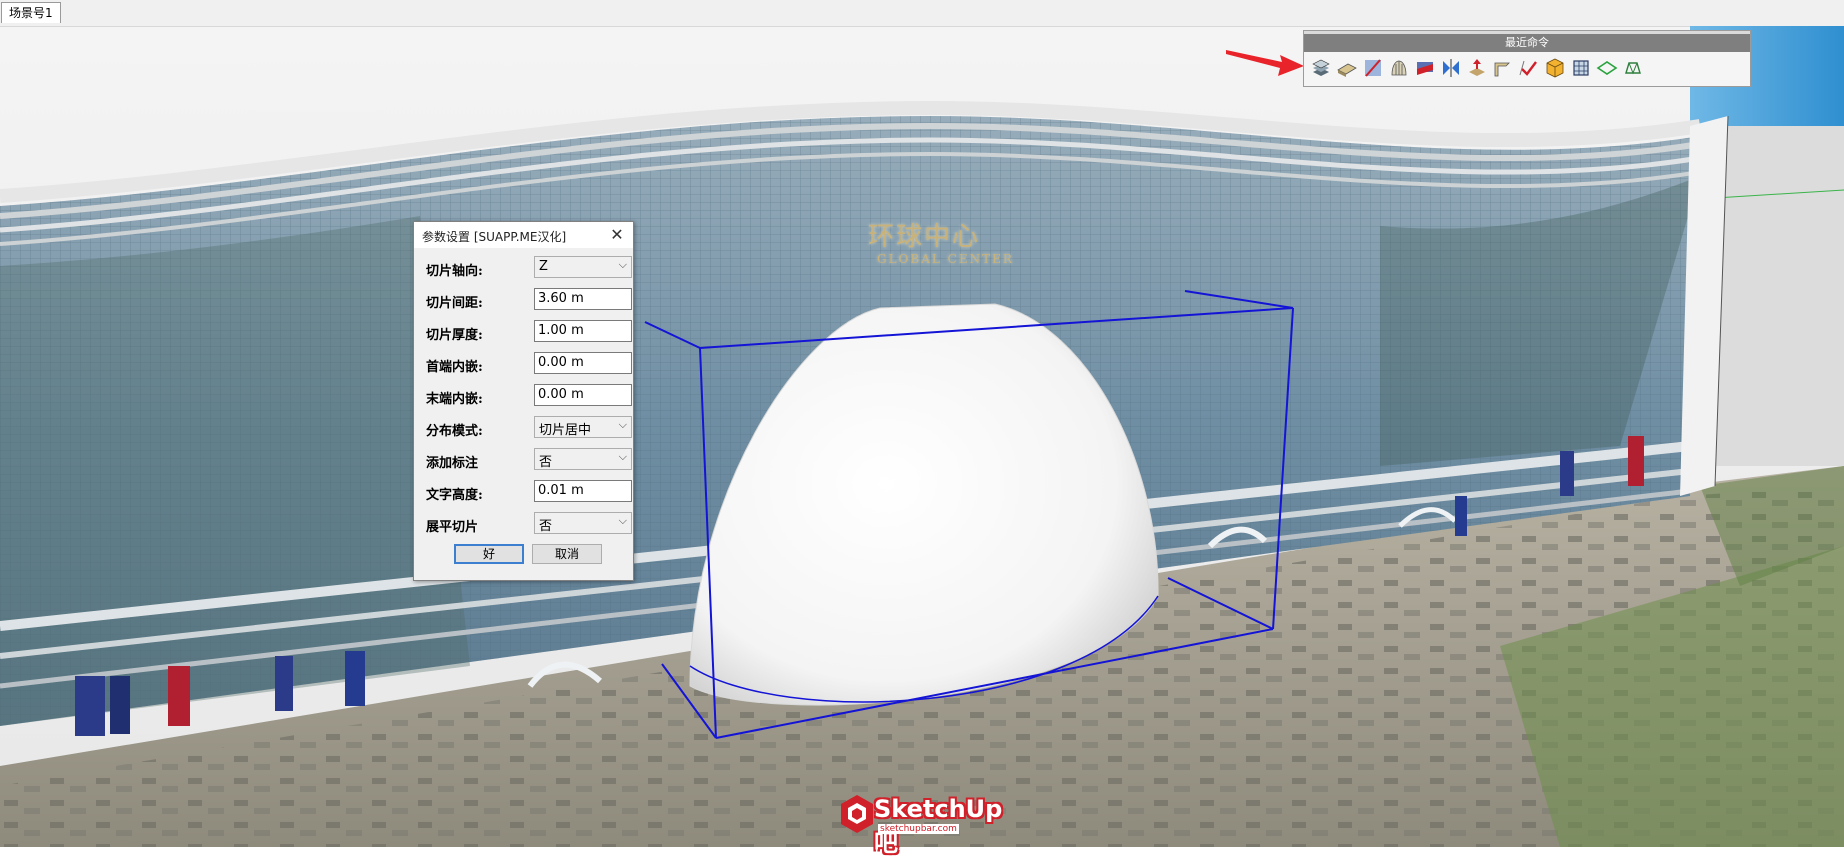 This screenshot has width=1844, height=858. What do you see at coordinates (1347, 68) in the screenshot?
I see `profile-slab-icon` at bounding box center [1347, 68].